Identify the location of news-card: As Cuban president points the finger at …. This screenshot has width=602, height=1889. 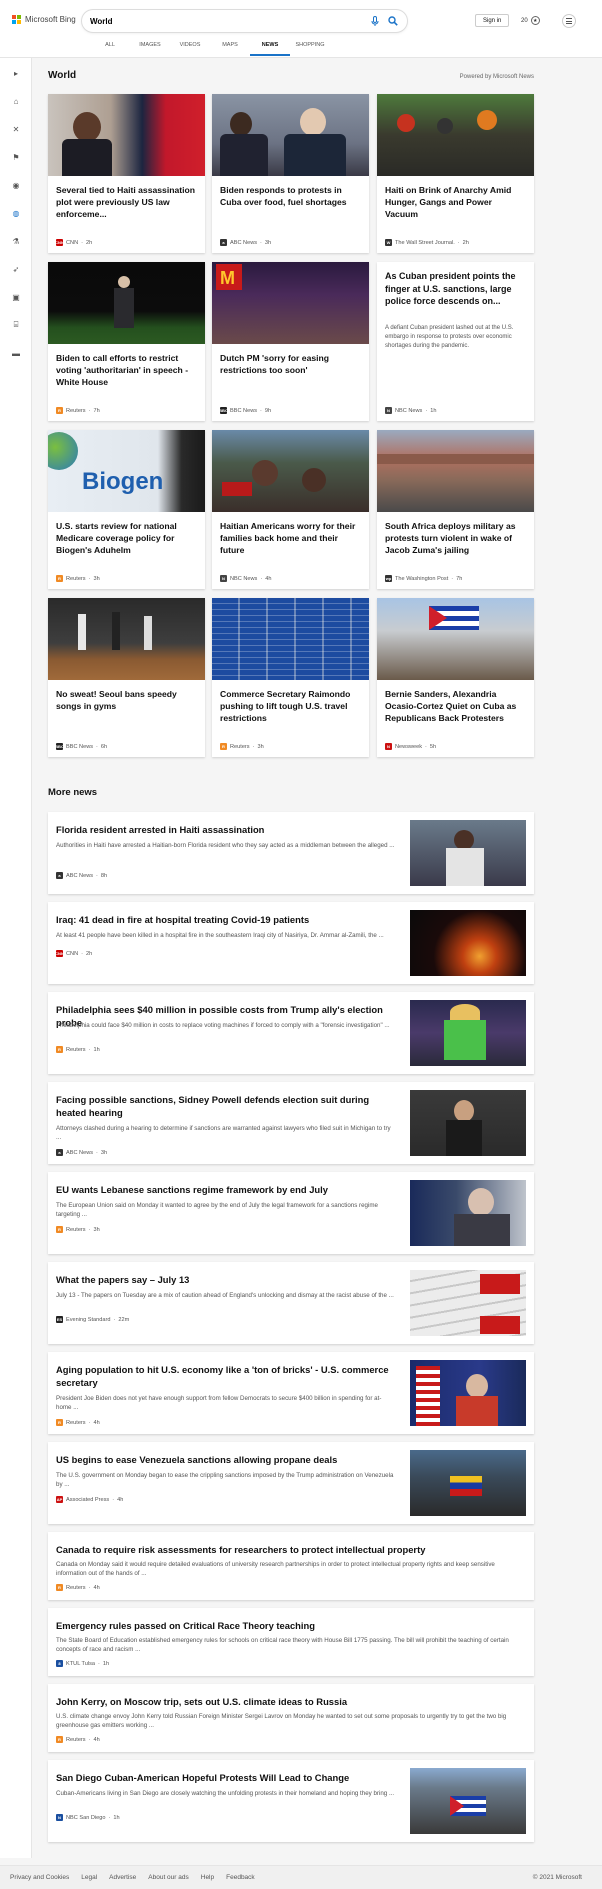
(455, 341).